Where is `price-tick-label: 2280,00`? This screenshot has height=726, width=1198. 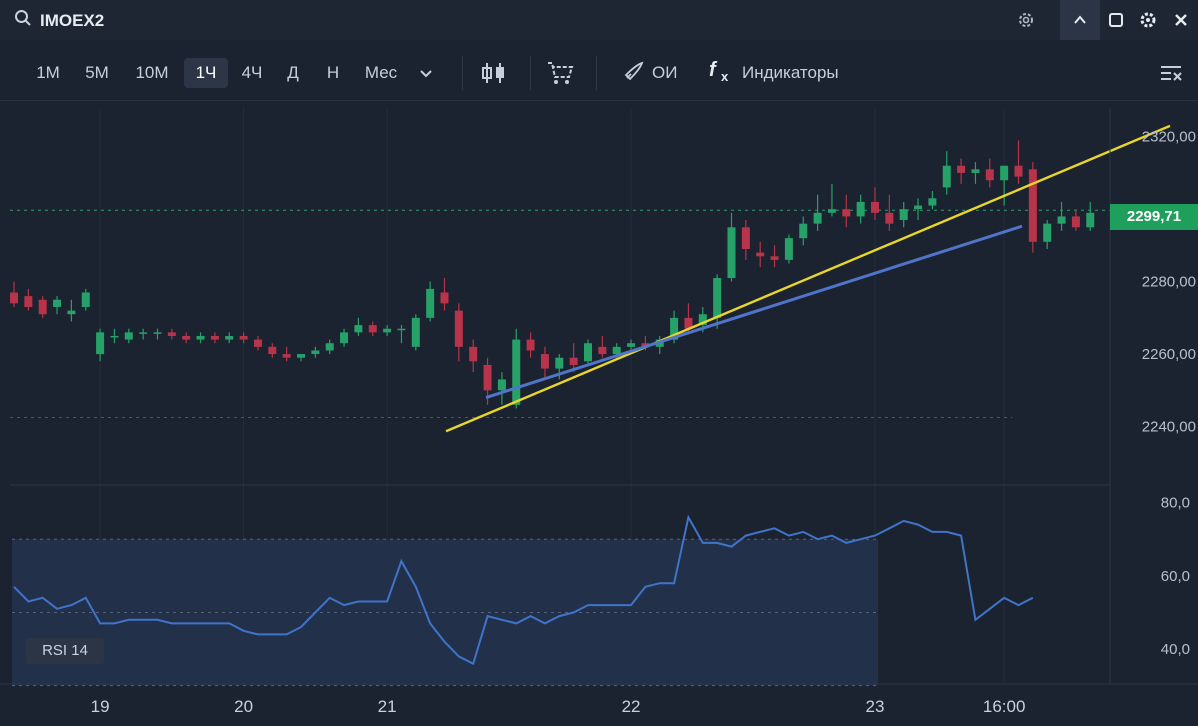
price-tick-label: 2280,00 is located at coordinates (1169, 282).